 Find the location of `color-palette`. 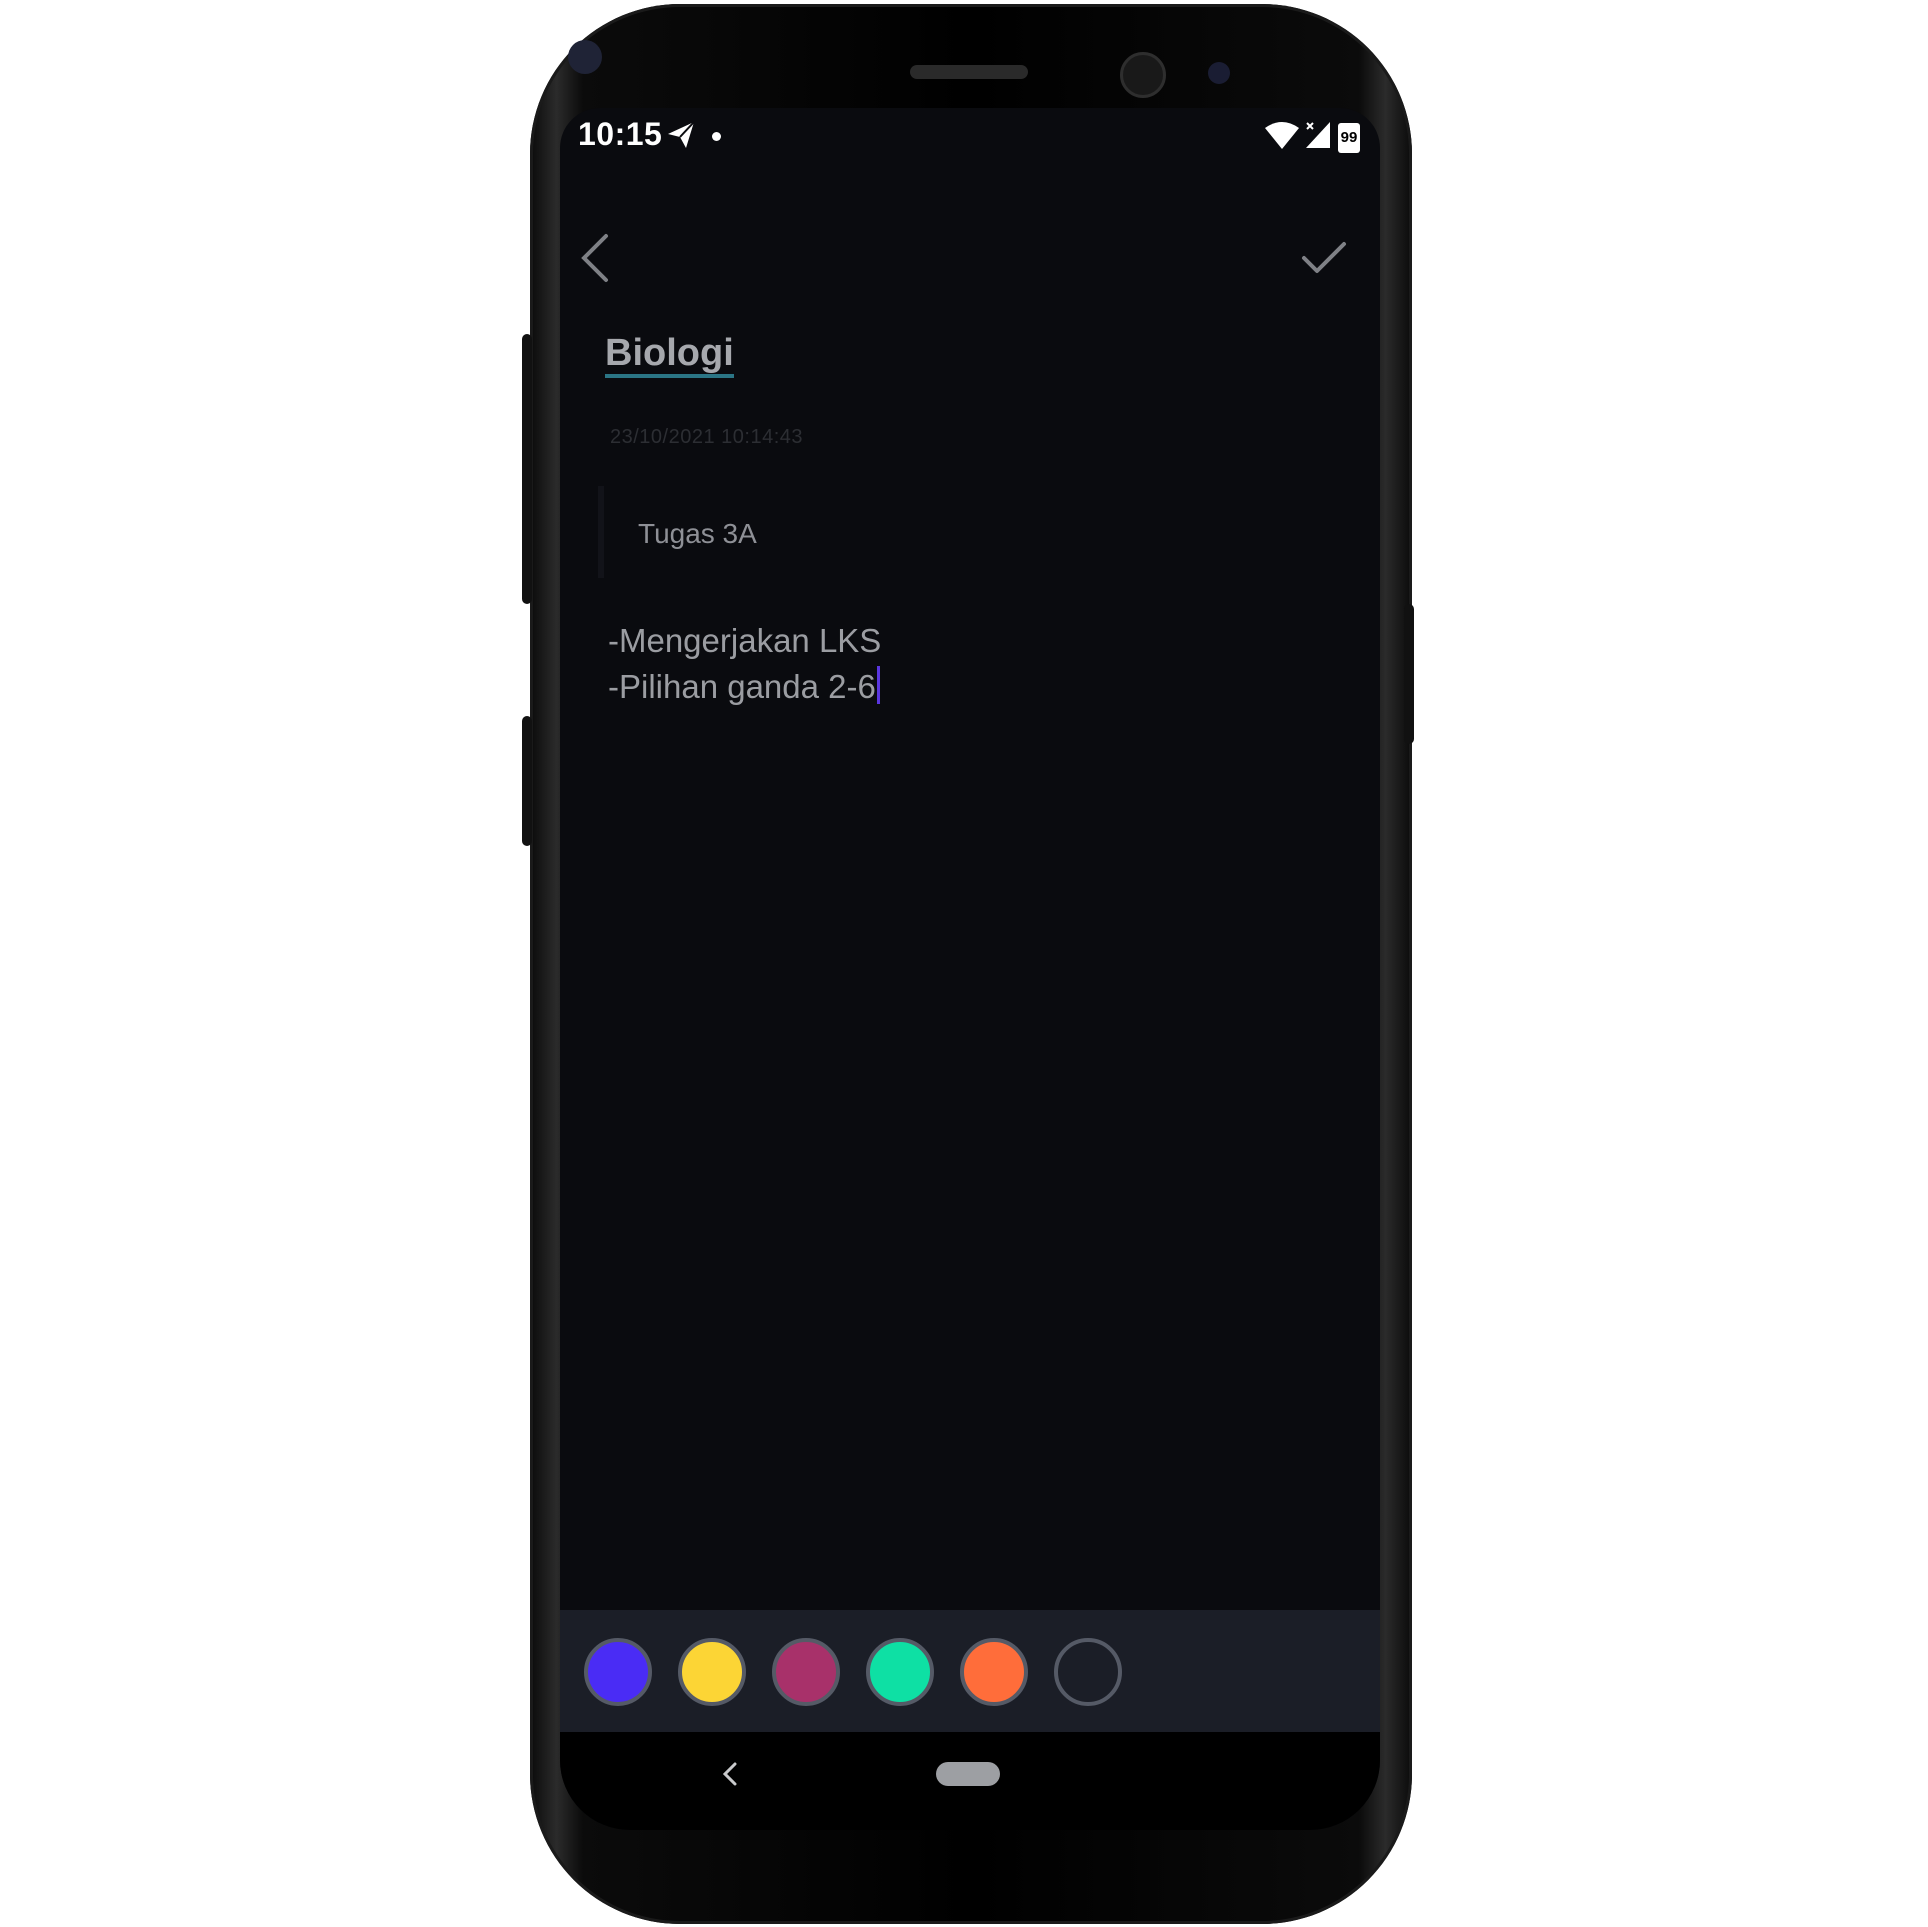

color-palette is located at coordinates (970, 1671).